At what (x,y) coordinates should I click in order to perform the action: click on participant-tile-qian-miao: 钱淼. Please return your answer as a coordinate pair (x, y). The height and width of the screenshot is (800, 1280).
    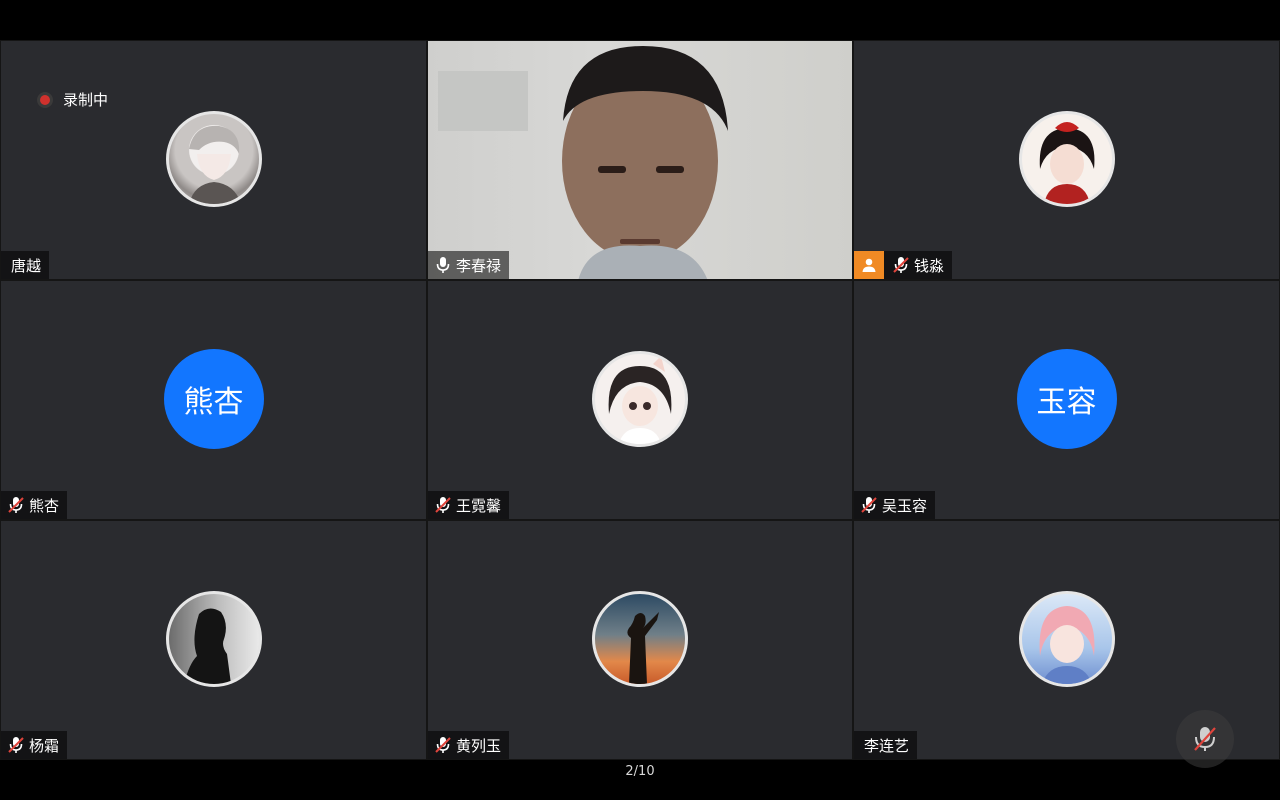
    Looking at the image, I should click on (1066, 160).